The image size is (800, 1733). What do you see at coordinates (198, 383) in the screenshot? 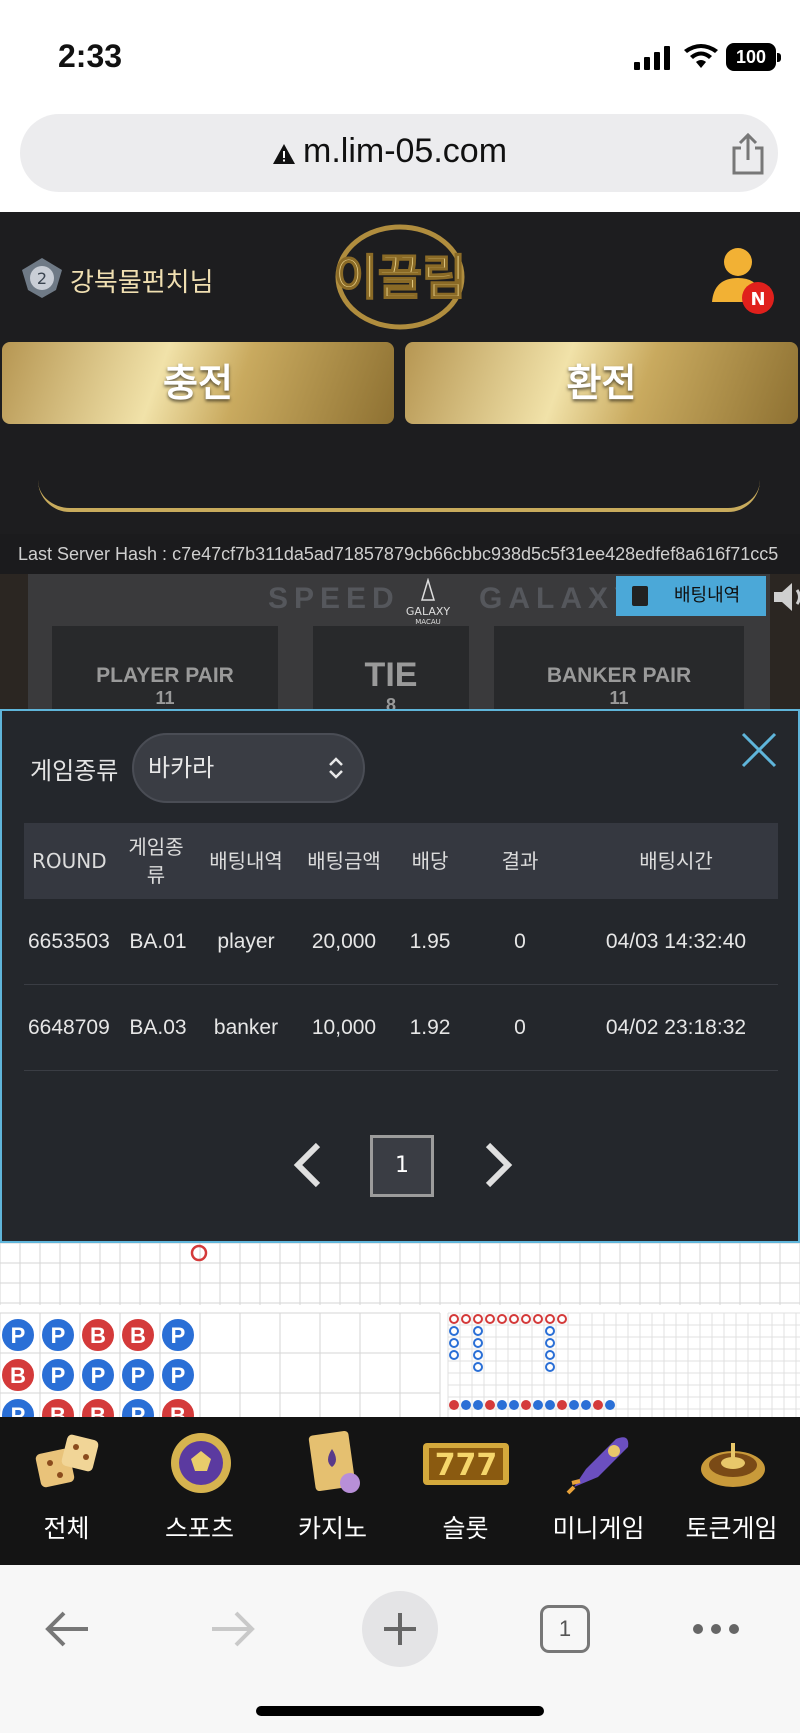
I see `charge-button: 충전` at bounding box center [198, 383].